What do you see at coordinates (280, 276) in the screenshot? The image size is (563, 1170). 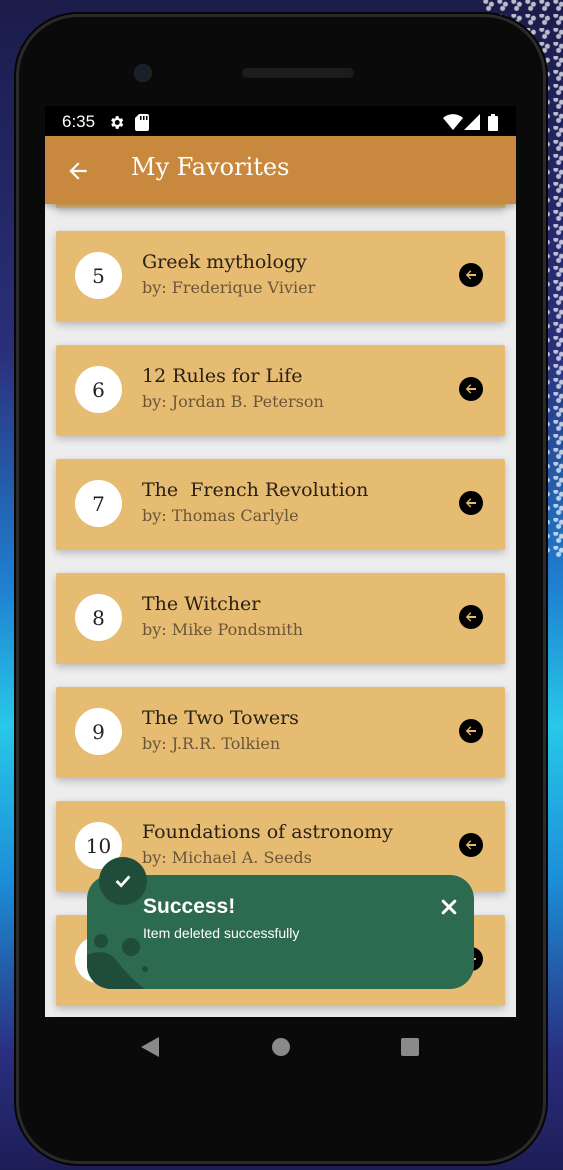 I see `list-item: 5 Greek mythology by: Frederique Vivier` at bounding box center [280, 276].